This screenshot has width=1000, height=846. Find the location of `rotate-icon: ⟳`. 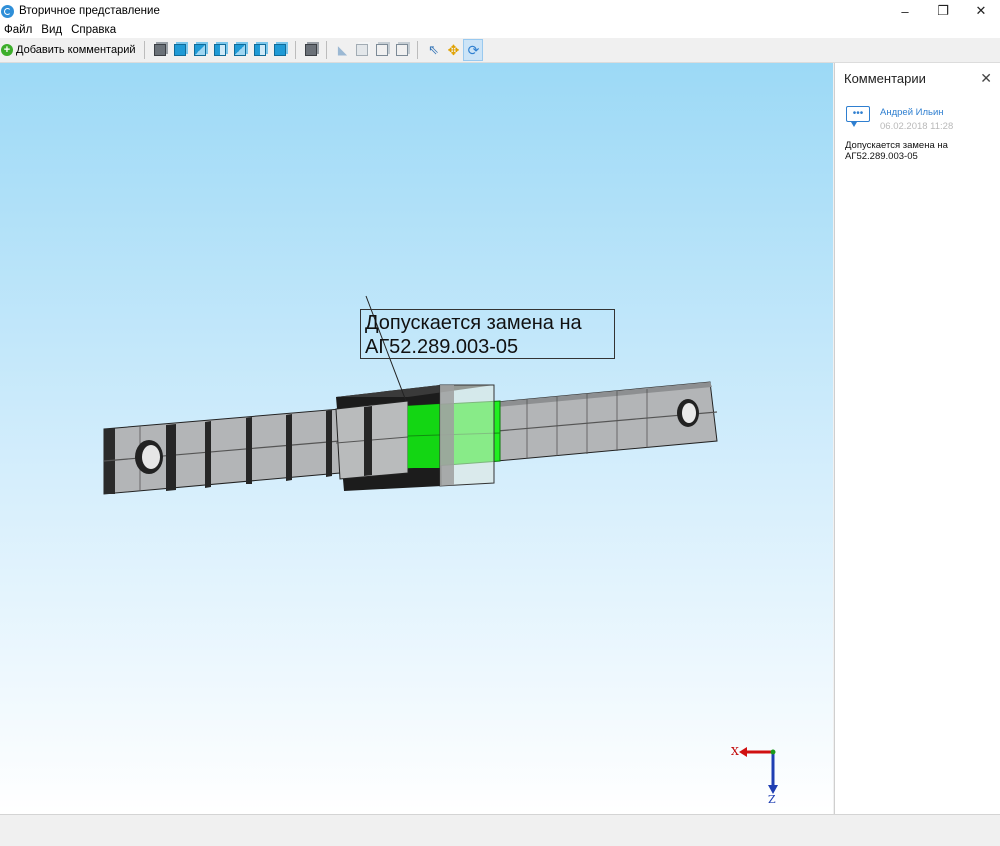

rotate-icon: ⟳ is located at coordinates (473, 50).